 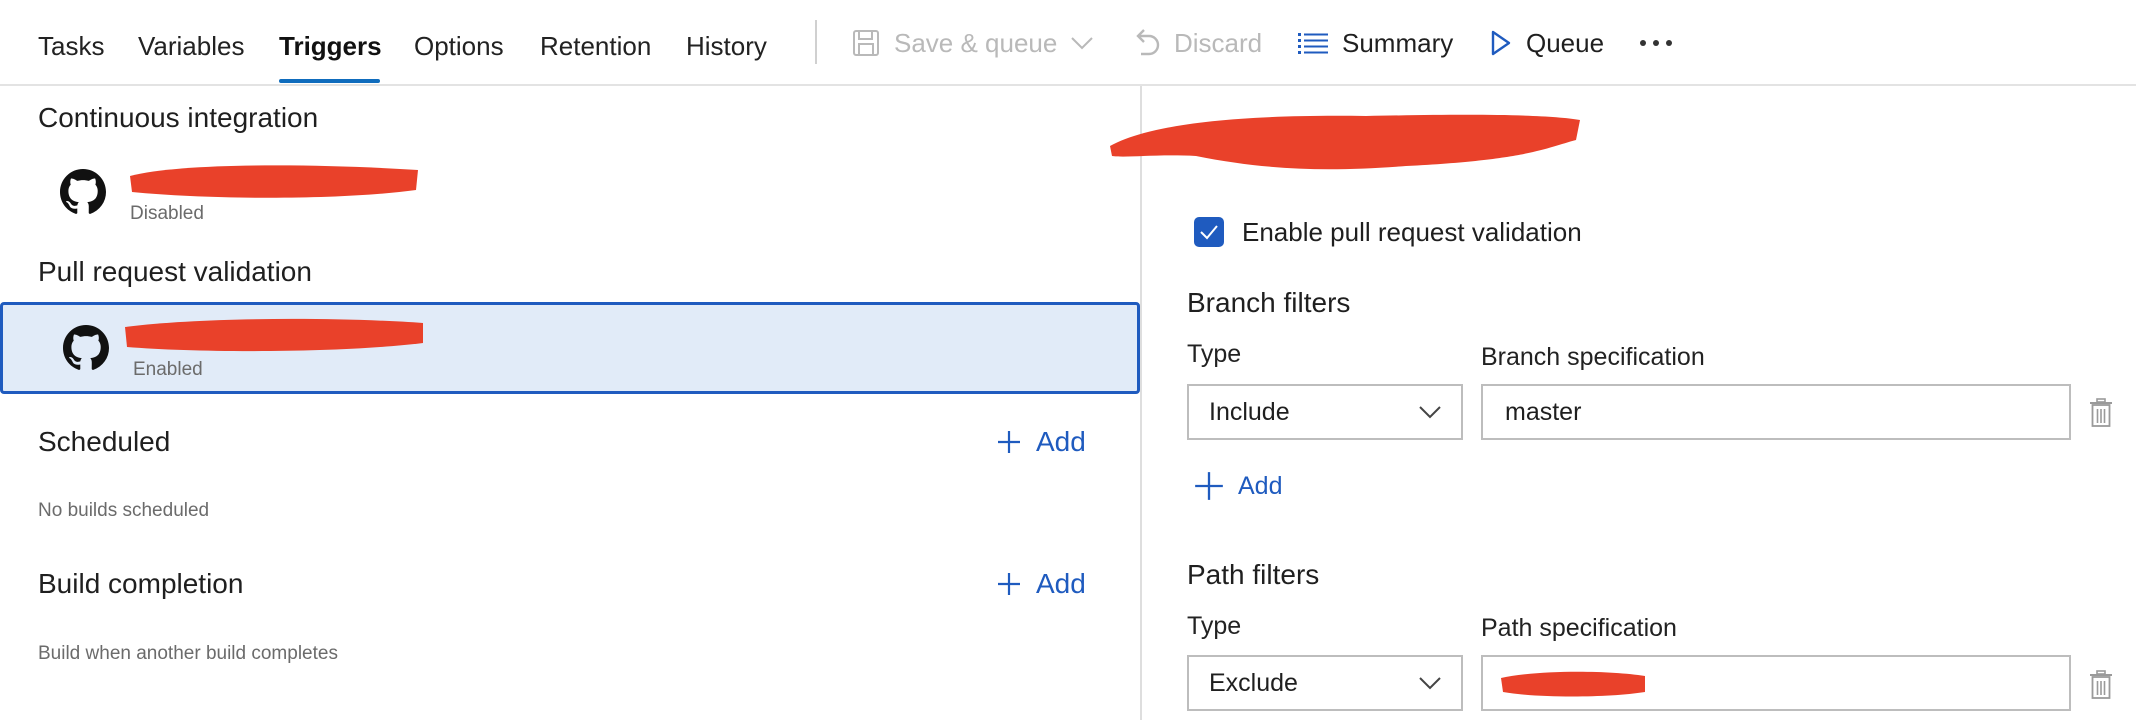 What do you see at coordinates (595, 46) in the screenshot?
I see `tab-retention: Retention` at bounding box center [595, 46].